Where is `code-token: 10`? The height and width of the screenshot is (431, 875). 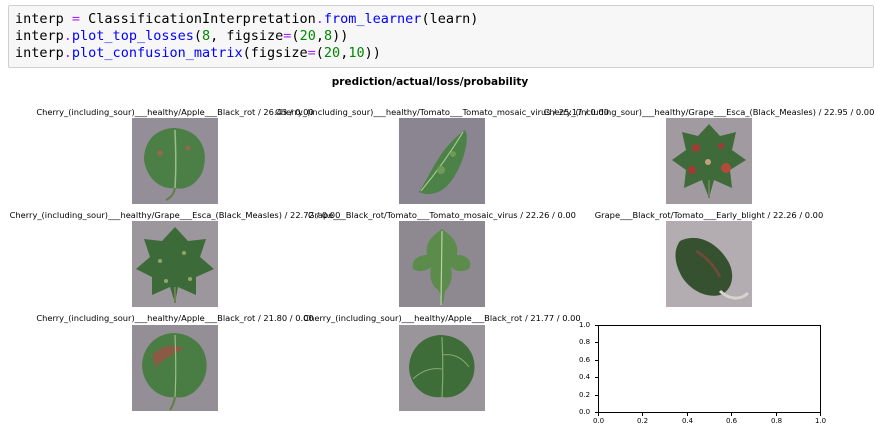 code-token: 10 is located at coordinates (356, 53).